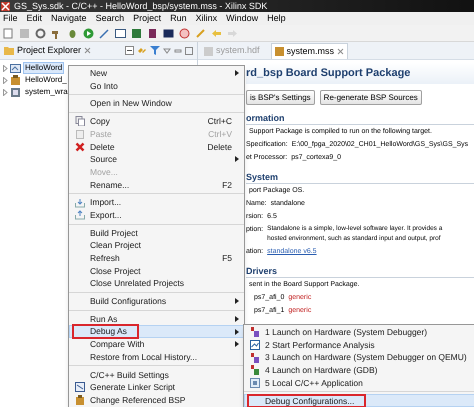  Describe the element at coordinates (15, 92) in the screenshot. I see `board-icon` at that location.